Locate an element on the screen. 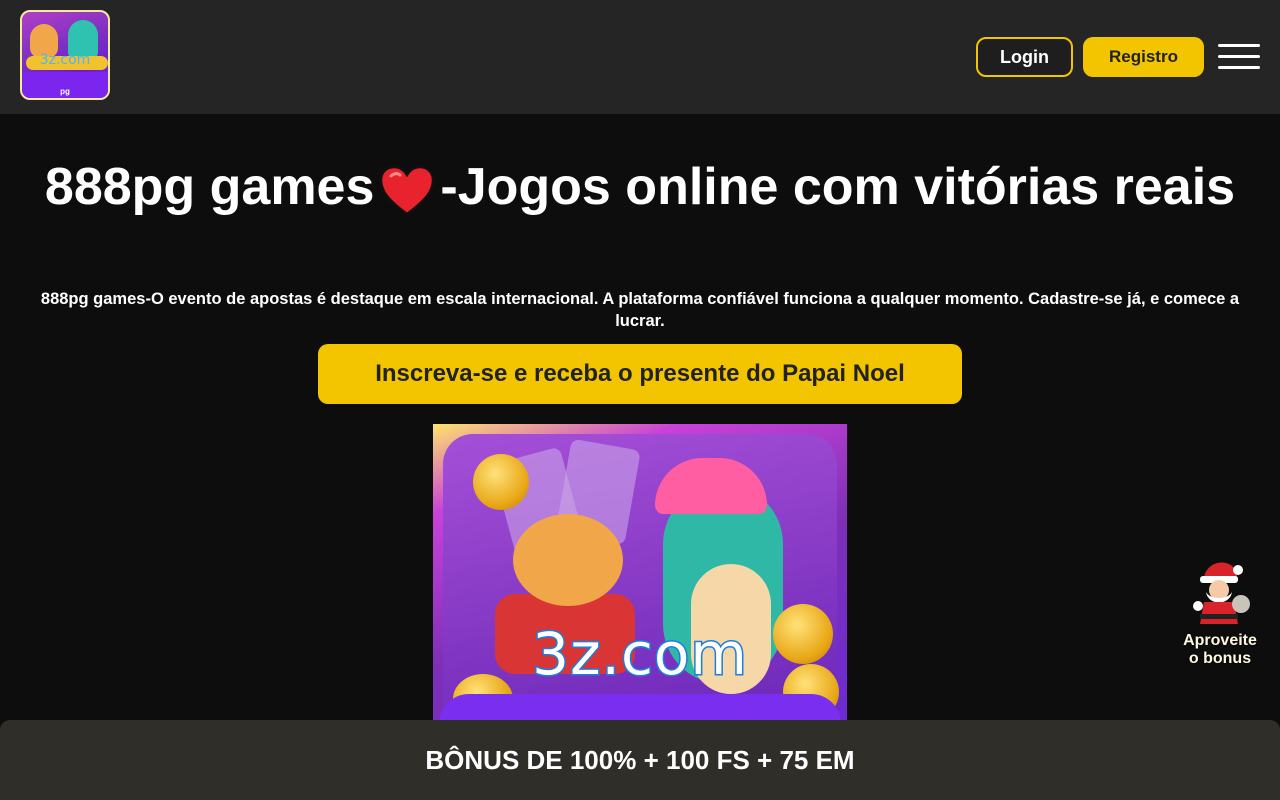  tiger-head is located at coordinates (568, 560).